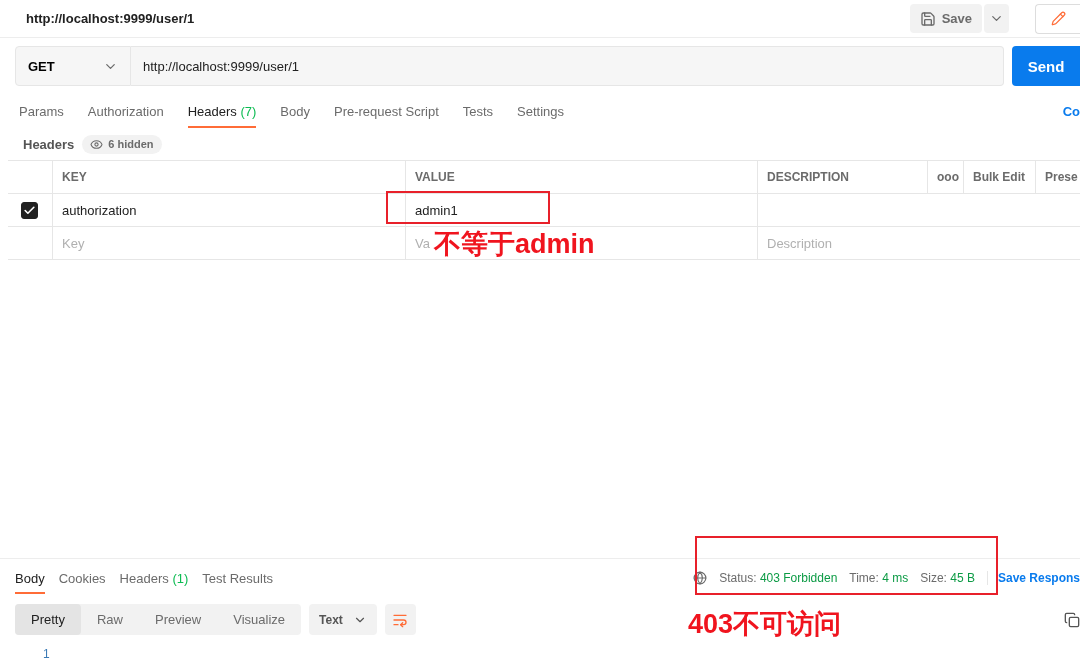 Image resolution: width=1080 pixels, height=667 pixels. Describe the element at coordinates (947, 578) in the screenshot. I see `status-text: Size: 45 B` at that location.